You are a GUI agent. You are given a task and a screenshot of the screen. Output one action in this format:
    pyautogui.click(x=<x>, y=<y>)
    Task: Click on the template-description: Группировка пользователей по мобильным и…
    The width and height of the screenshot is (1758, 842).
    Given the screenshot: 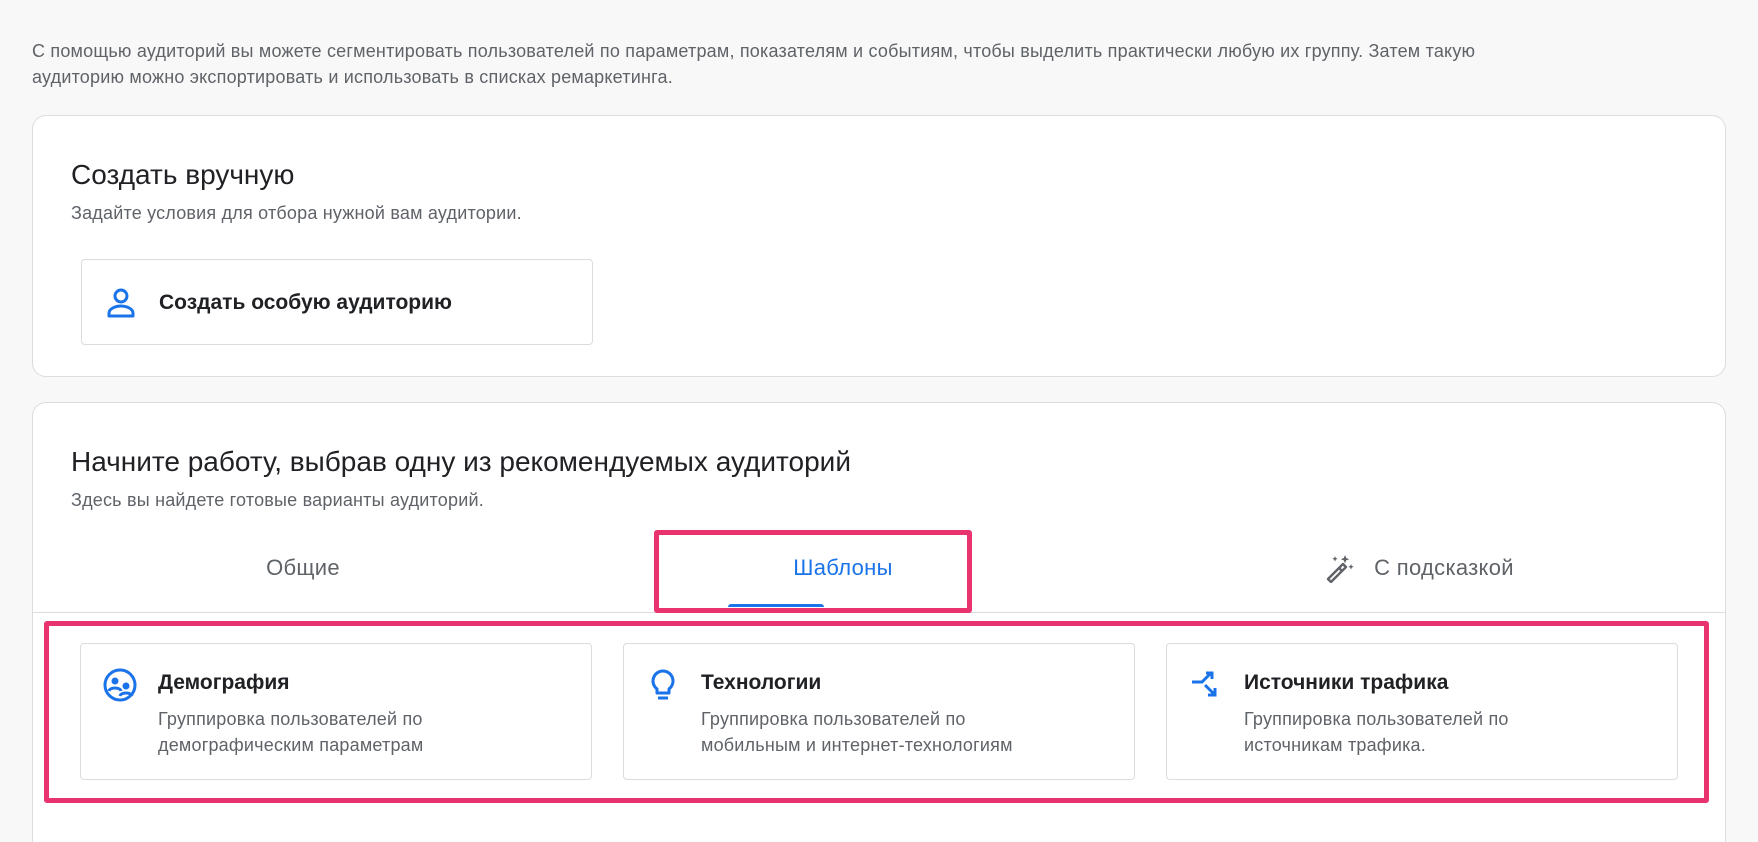 What is the action you would take?
    pyautogui.click(x=911, y=732)
    